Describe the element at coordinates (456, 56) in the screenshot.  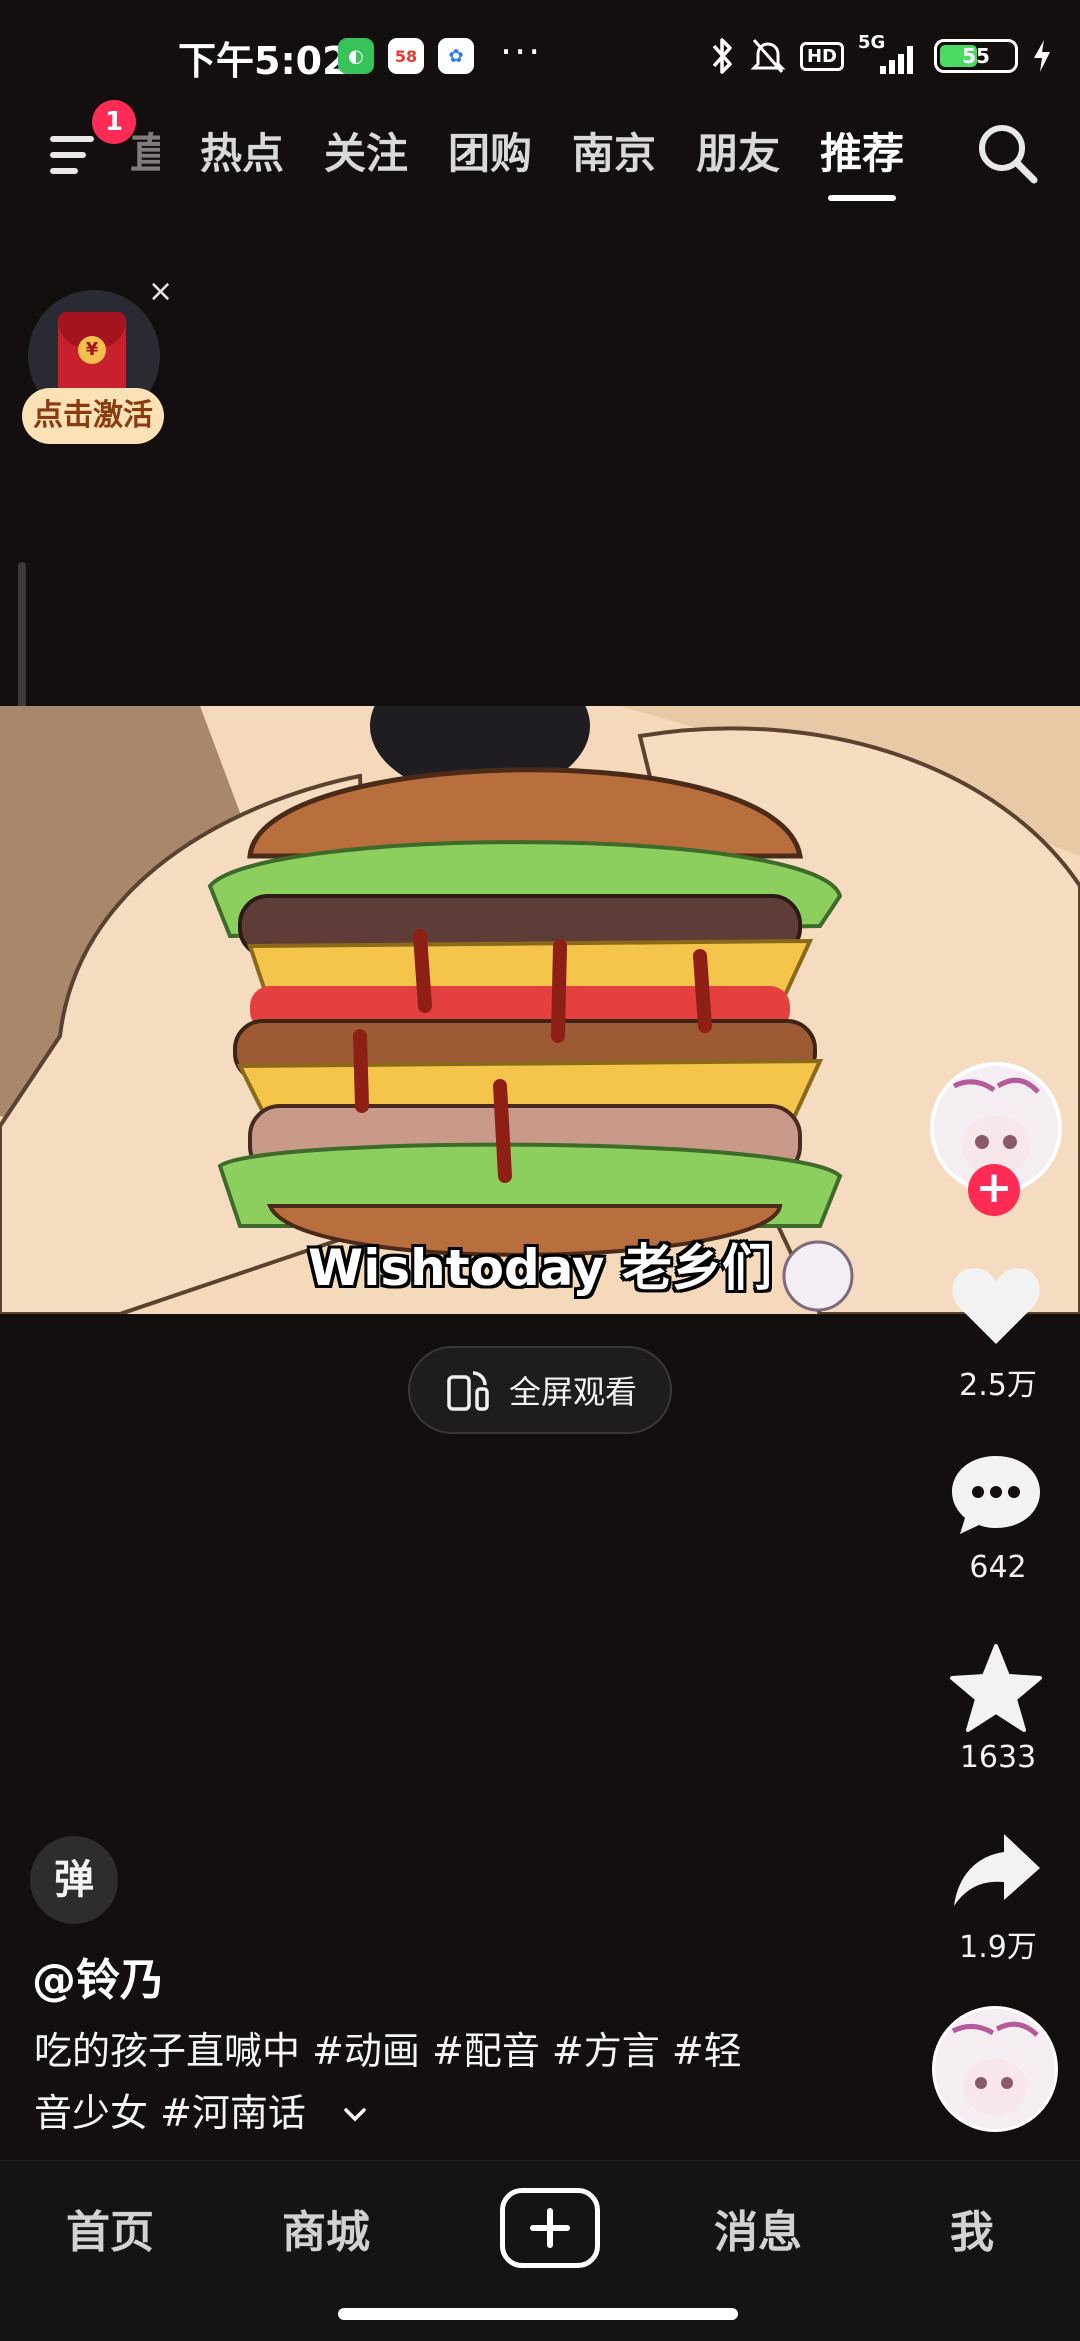
I see `cloud-app-icon: ✿` at that location.